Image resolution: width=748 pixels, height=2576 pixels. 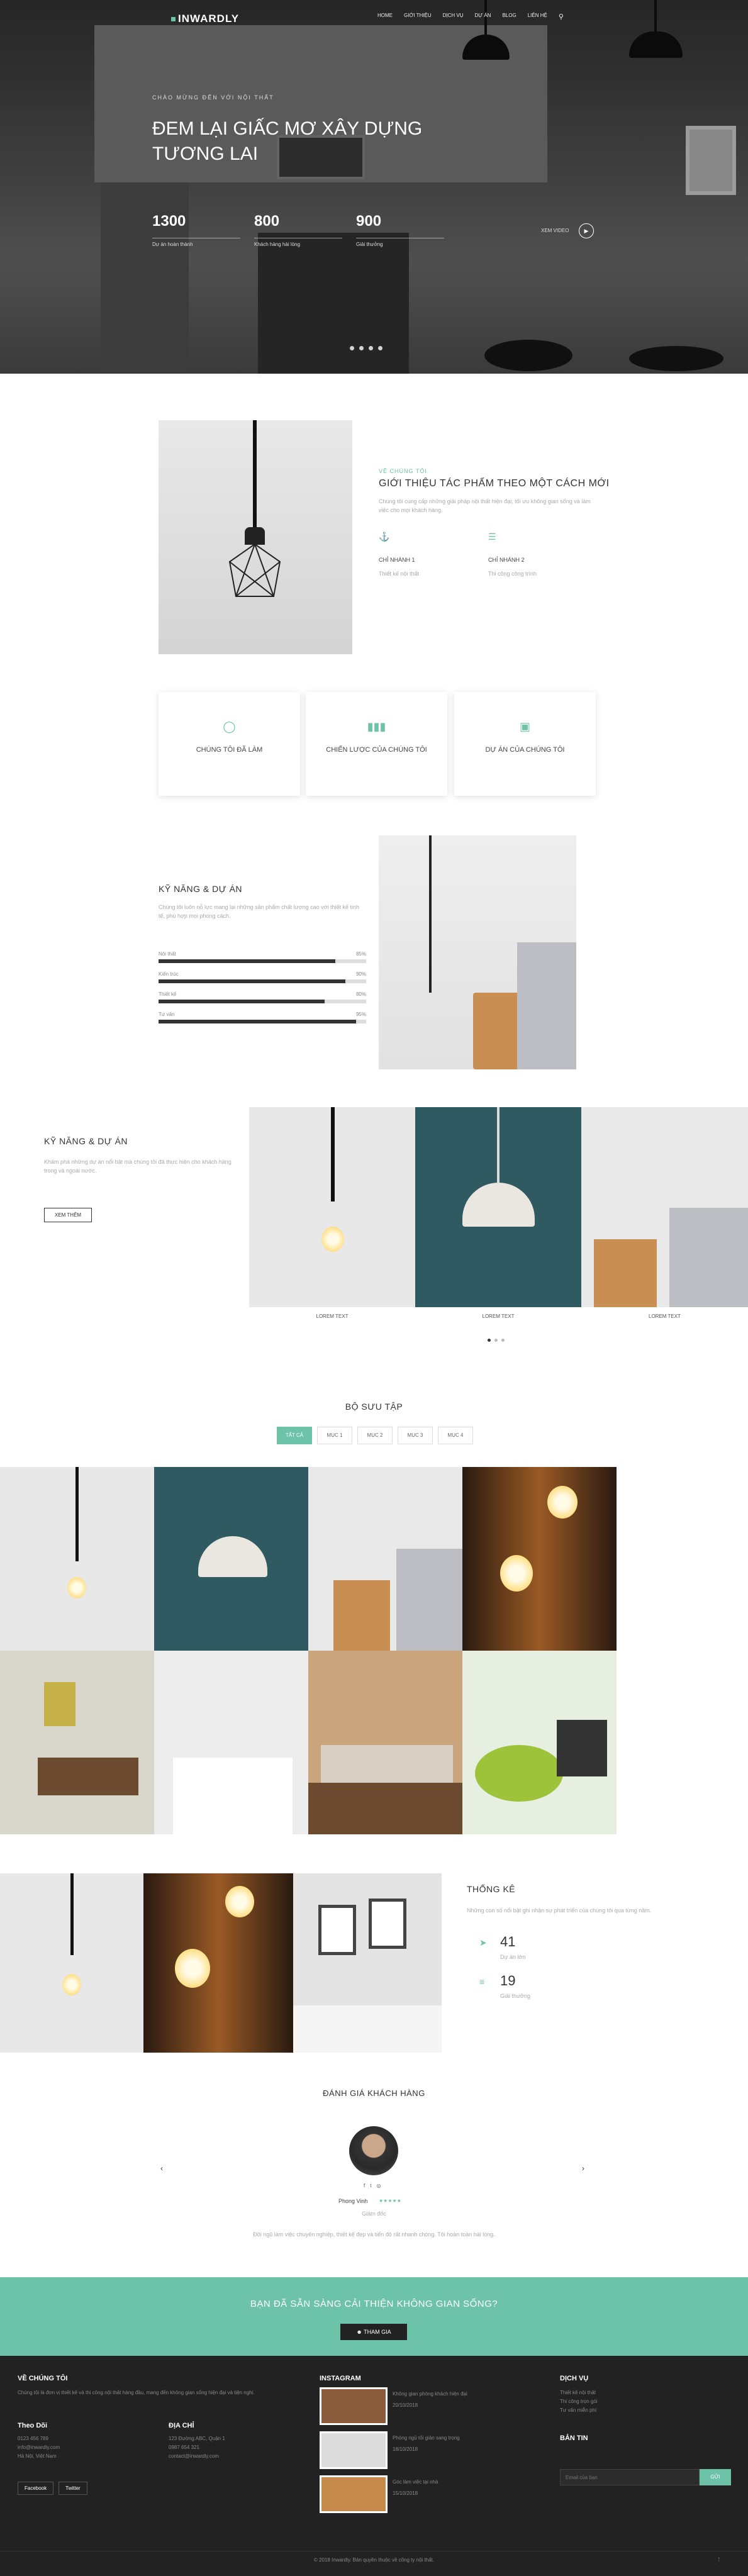 I want to click on skill-value: 95%, so click(x=360, y=1014).